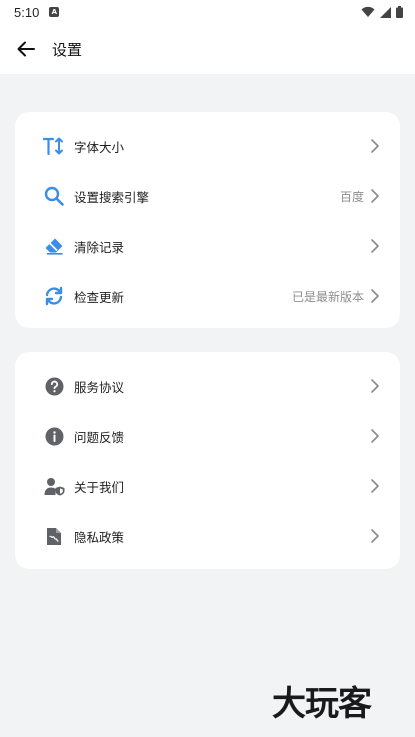  Describe the element at coordinates (99, 297) in the screenshot. I see `check-update-label: 检查更新` at that location.